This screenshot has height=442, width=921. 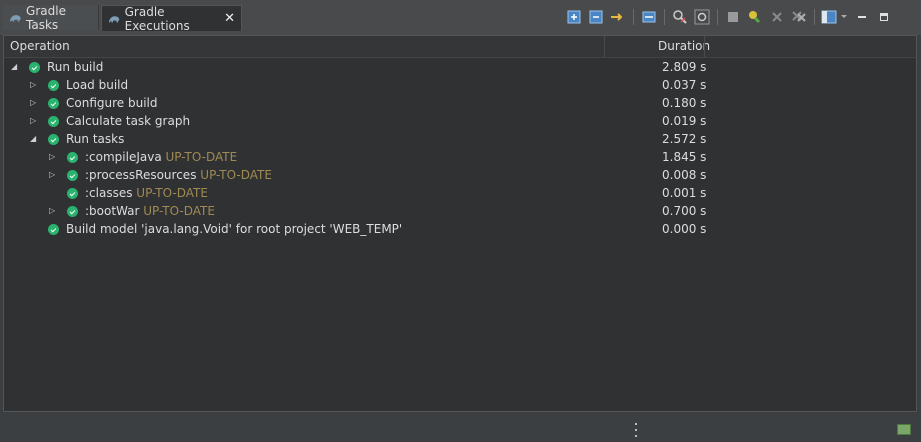 I want to click on tab-gradle-executions: Gradle Executions ✕, so click(x=171, y=18).